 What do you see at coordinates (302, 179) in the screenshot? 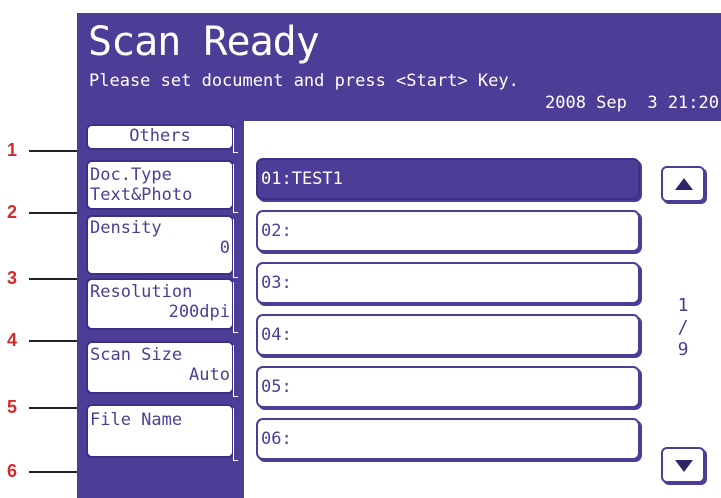
I see `list-item-label: 01:TEST1` at bounding box center [302, 179].